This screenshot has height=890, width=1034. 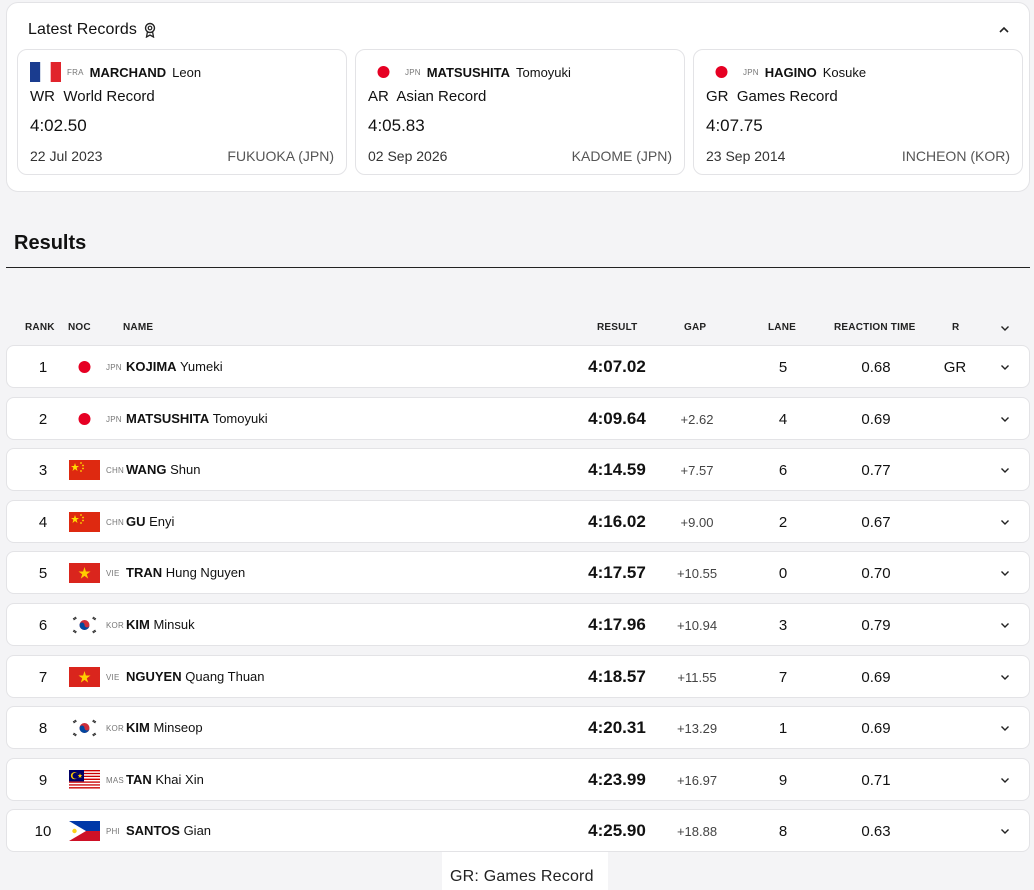 What do you see at coordinates (697, 832) in the screenshot?
I see `gap-cell: +18.88` at bounding box center [697, 832].